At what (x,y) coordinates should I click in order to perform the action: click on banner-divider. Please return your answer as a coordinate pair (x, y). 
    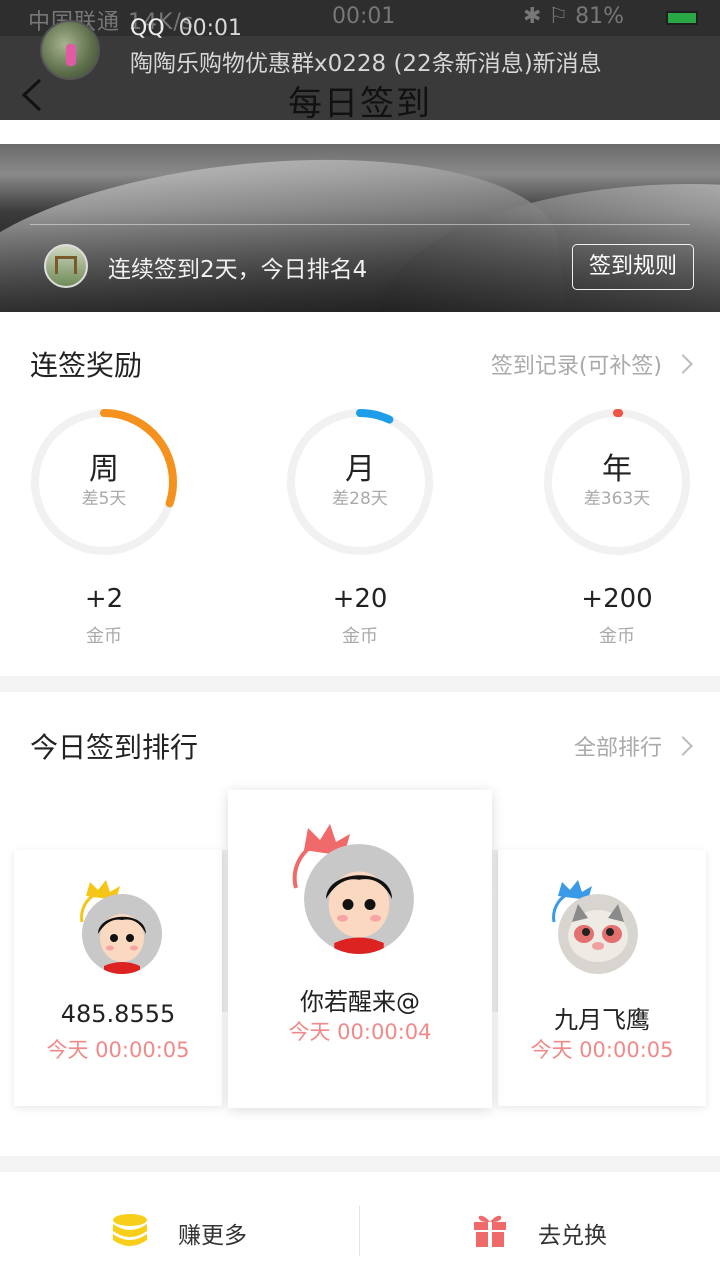
    Looking at the image, I should click on (360, 224).